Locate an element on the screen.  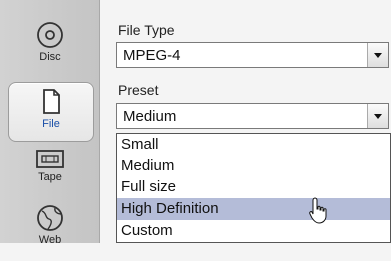
sidebar-item-label: File is located at coordinates (51, 124).